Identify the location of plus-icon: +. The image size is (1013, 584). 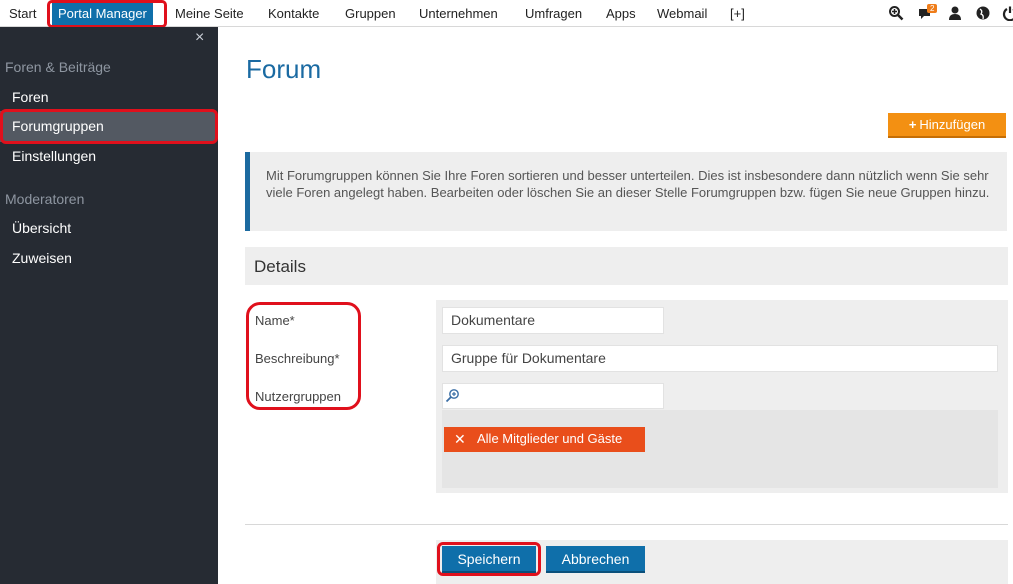
(912, 124).